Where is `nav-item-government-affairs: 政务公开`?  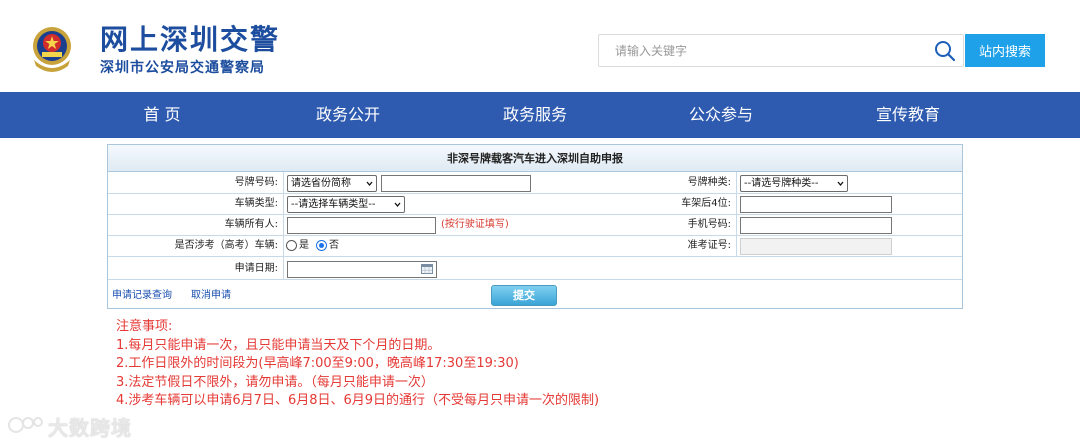 nav-item-government-affairs: 政务公开 is located at coordinates (348, 115).